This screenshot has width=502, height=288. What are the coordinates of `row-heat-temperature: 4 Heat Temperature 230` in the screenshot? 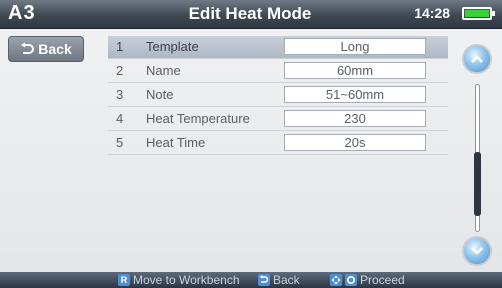 It's located at (278, 119).